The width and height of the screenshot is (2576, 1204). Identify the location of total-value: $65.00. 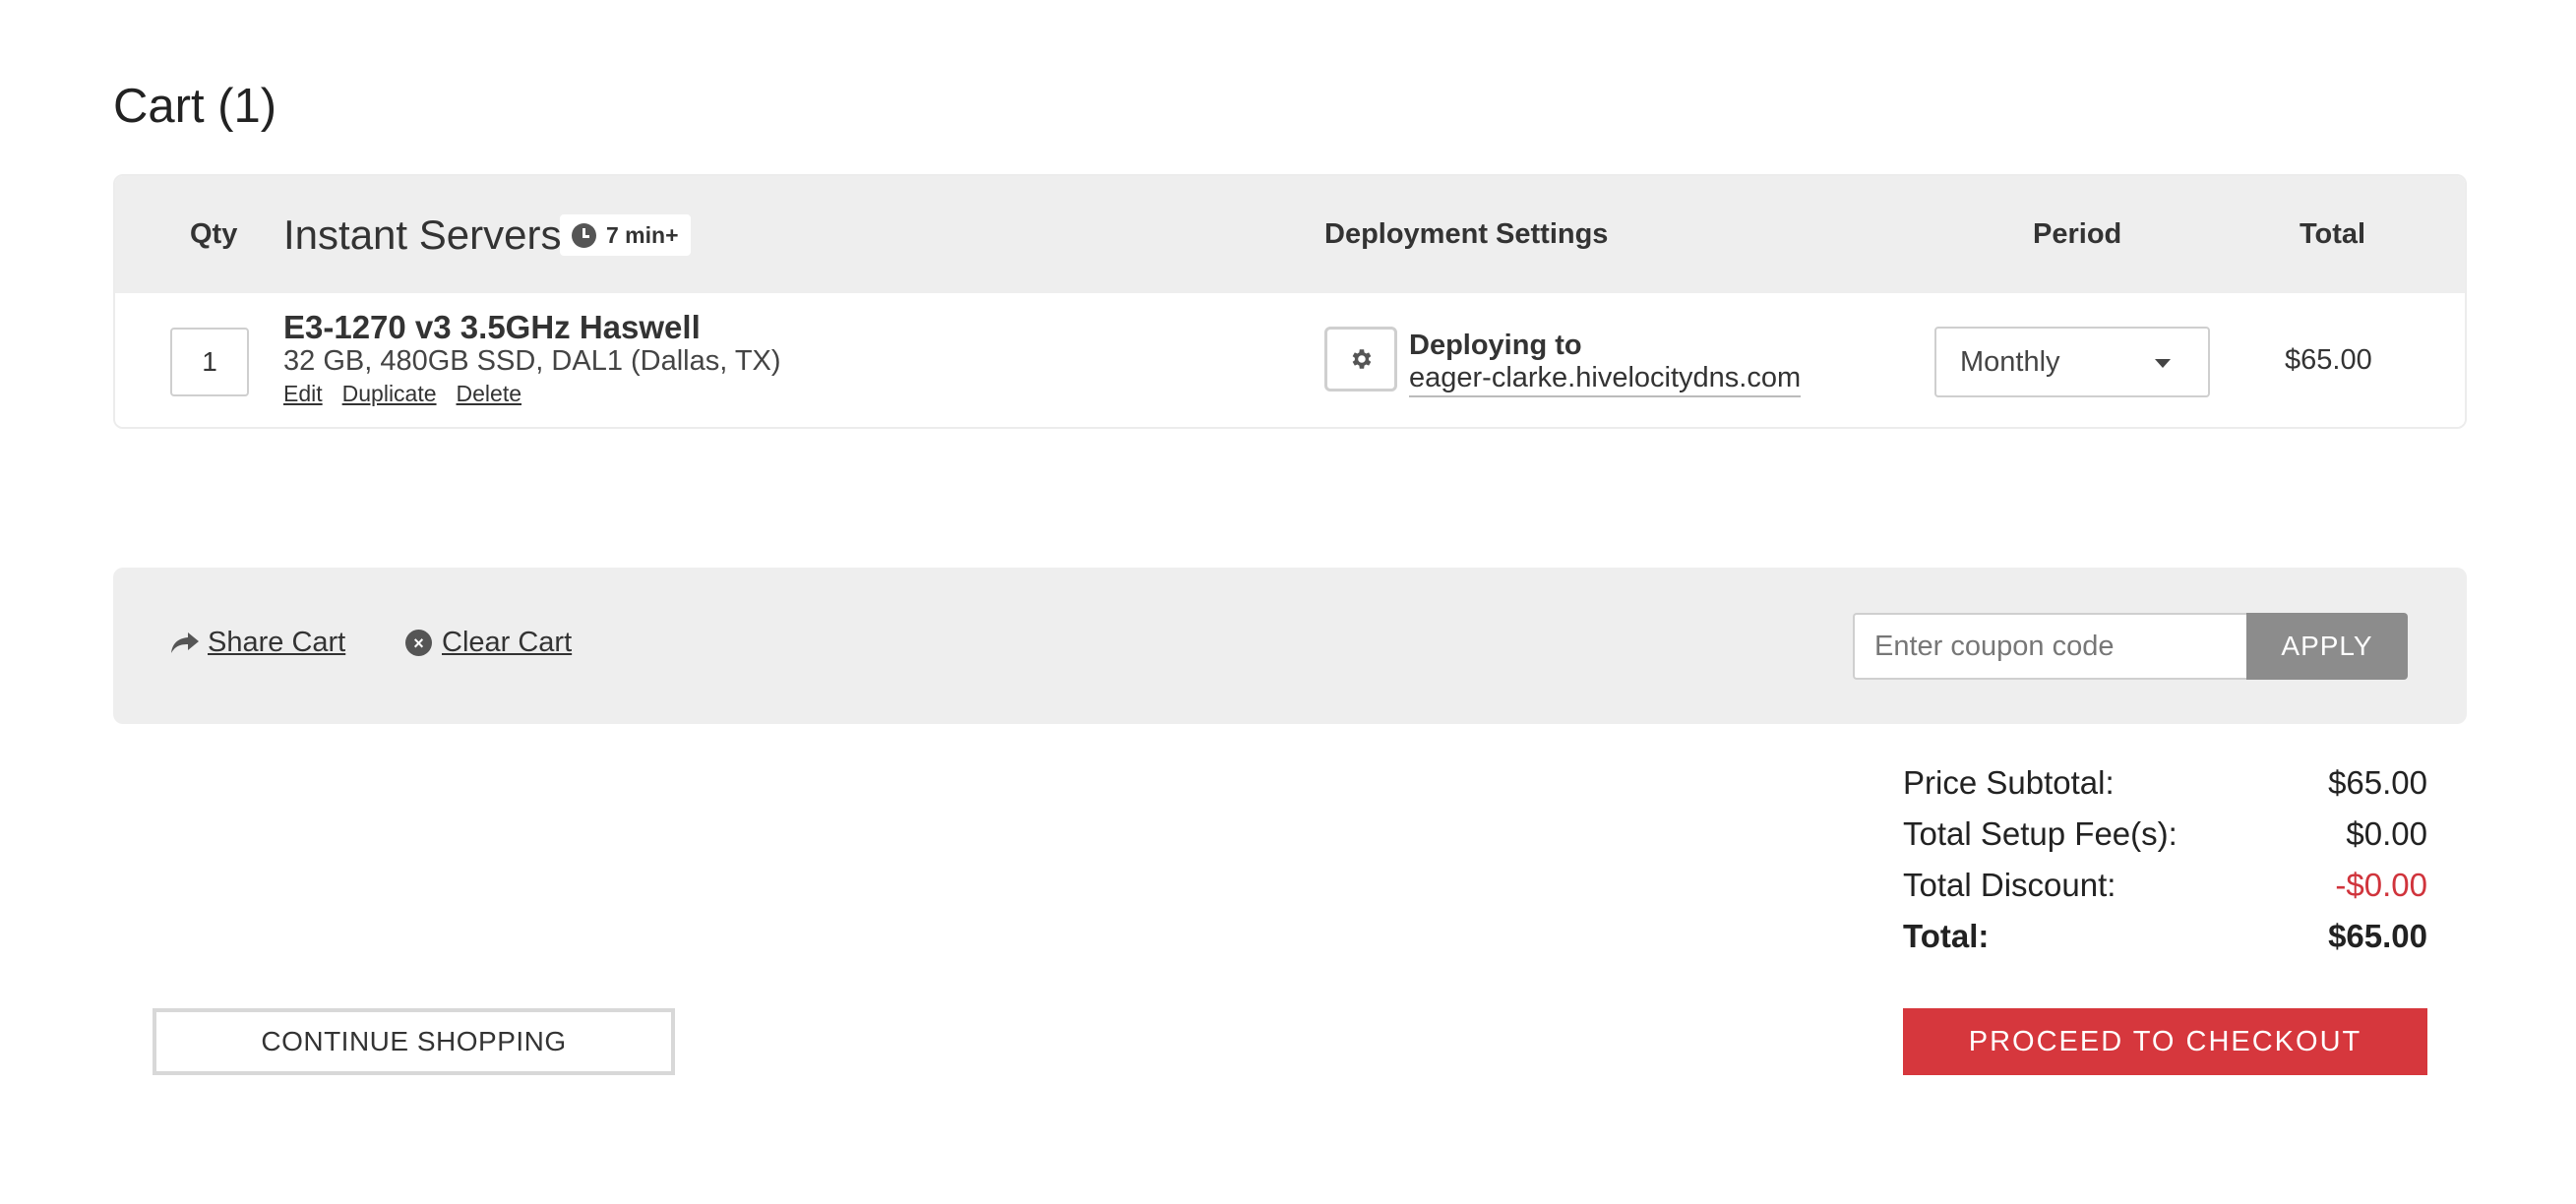
(2377, 936).